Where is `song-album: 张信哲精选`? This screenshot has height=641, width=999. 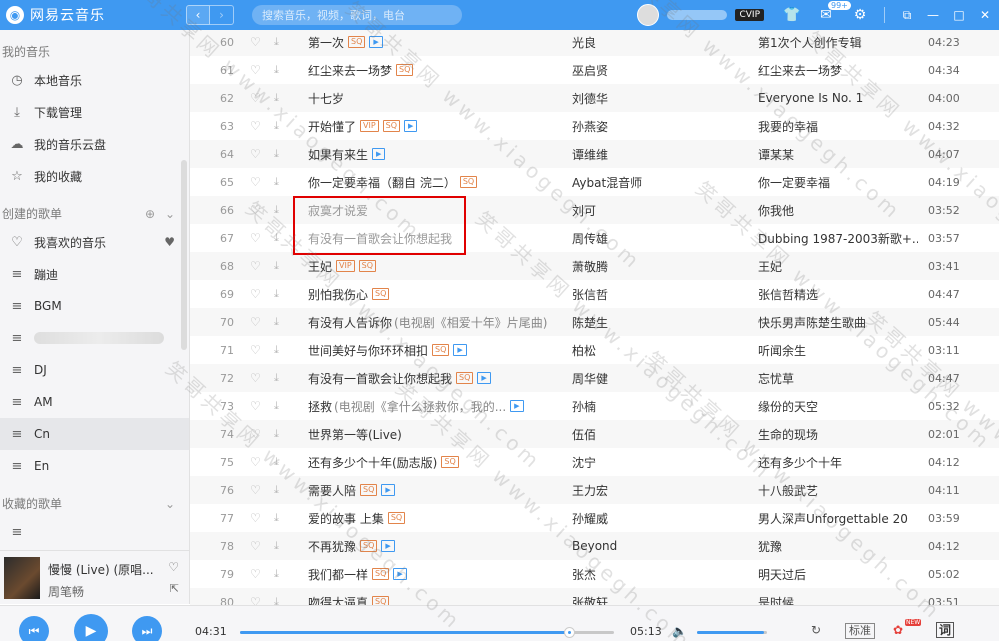
song-album: 张信哲精选 is located at coordinates (838, 294).